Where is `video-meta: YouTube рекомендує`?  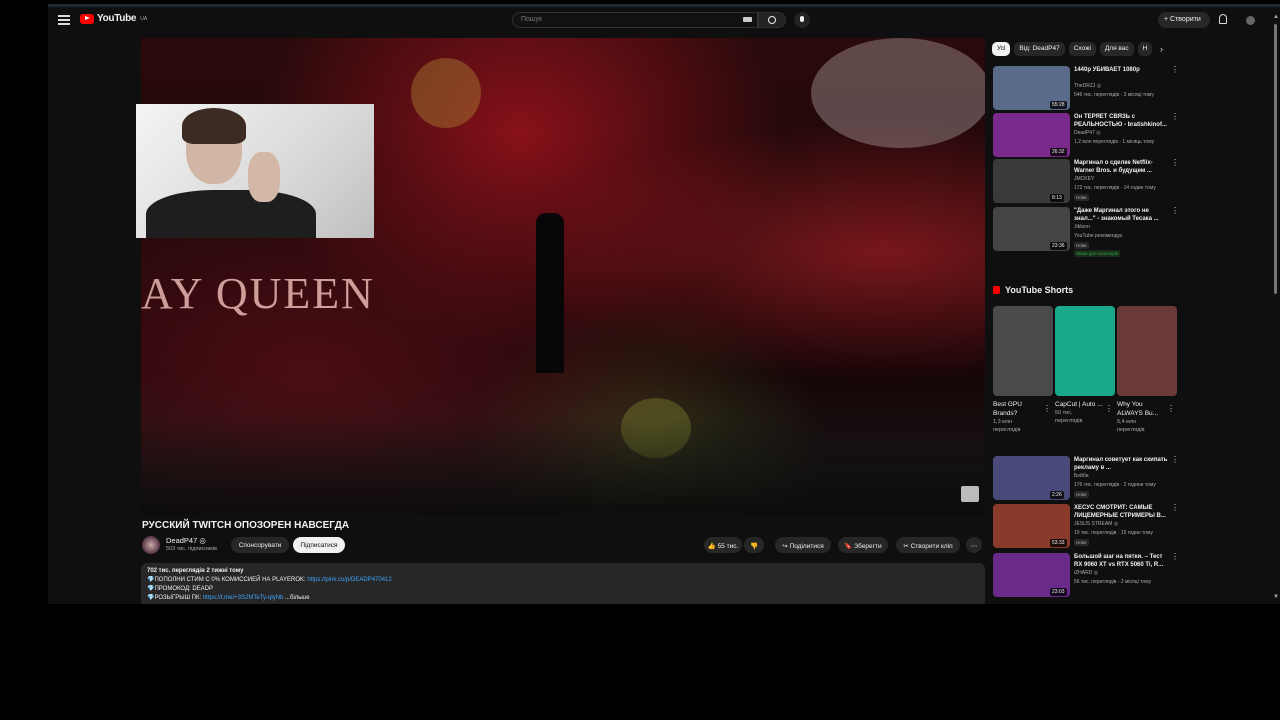 video-meta: YouTube рекомендує is located at coordinates (1098, 236).